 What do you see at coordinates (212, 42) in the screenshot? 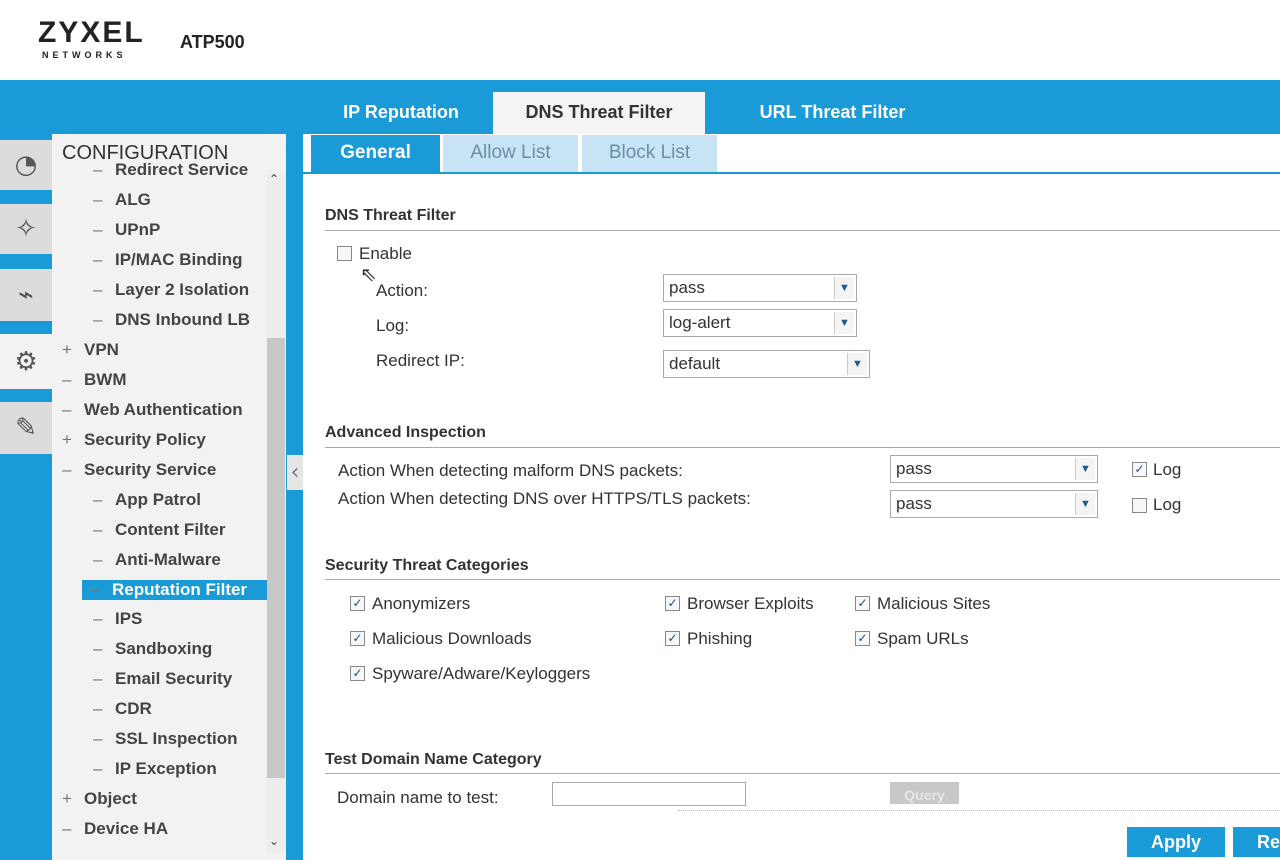
I see `device-model: ATP500` at bounding box center [212, 42].